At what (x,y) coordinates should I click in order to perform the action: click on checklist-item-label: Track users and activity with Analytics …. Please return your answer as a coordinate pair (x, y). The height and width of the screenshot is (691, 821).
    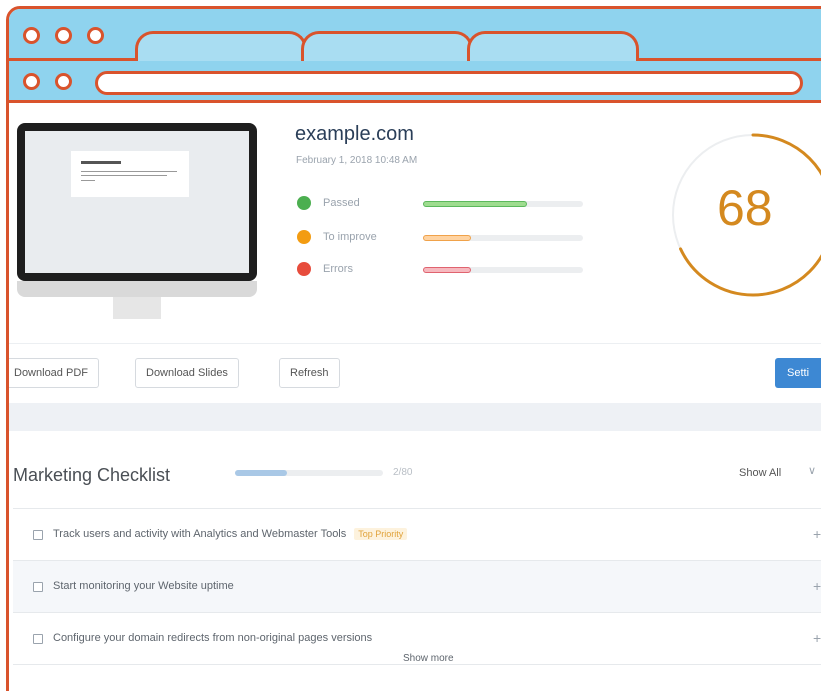
    Looking at the image, I should click on (200, 534).